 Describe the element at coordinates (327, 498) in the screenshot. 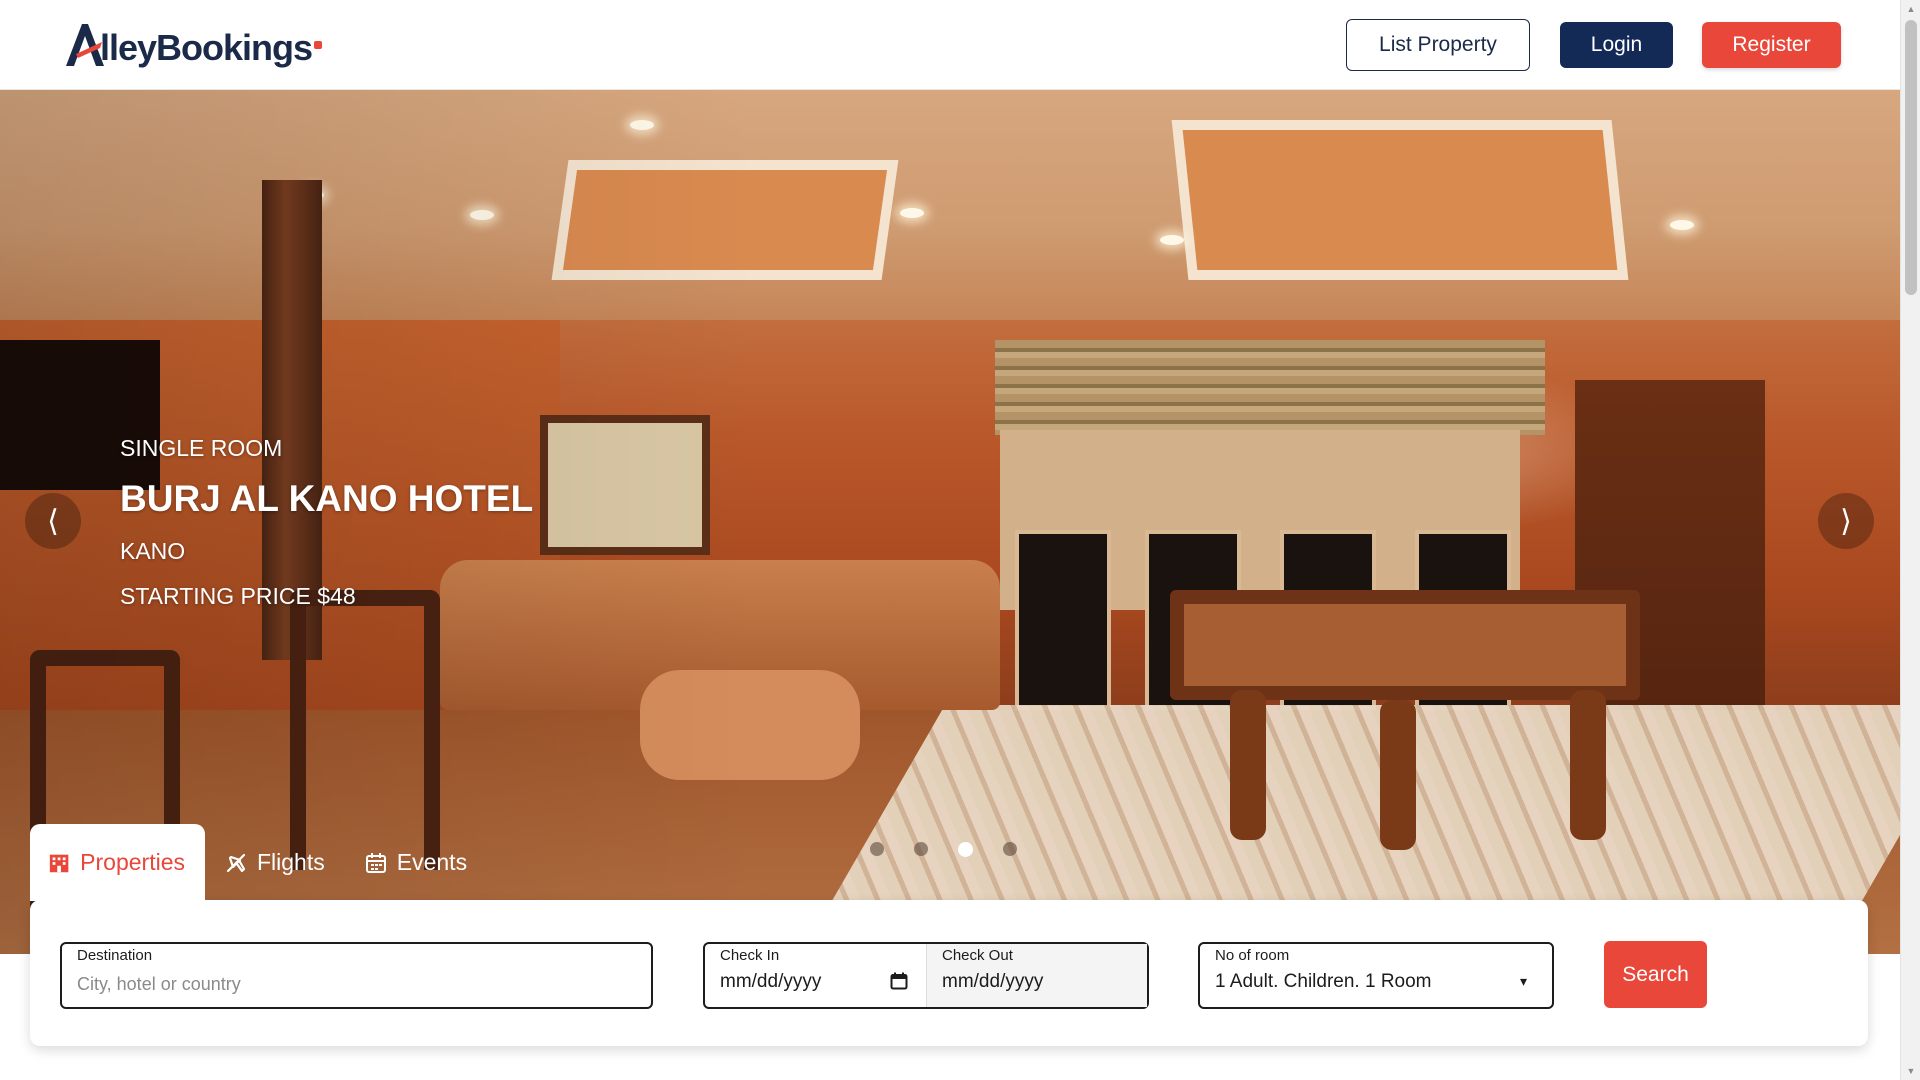

I see `hotel-name: BURJ AL KANO HOTEL` at that location.